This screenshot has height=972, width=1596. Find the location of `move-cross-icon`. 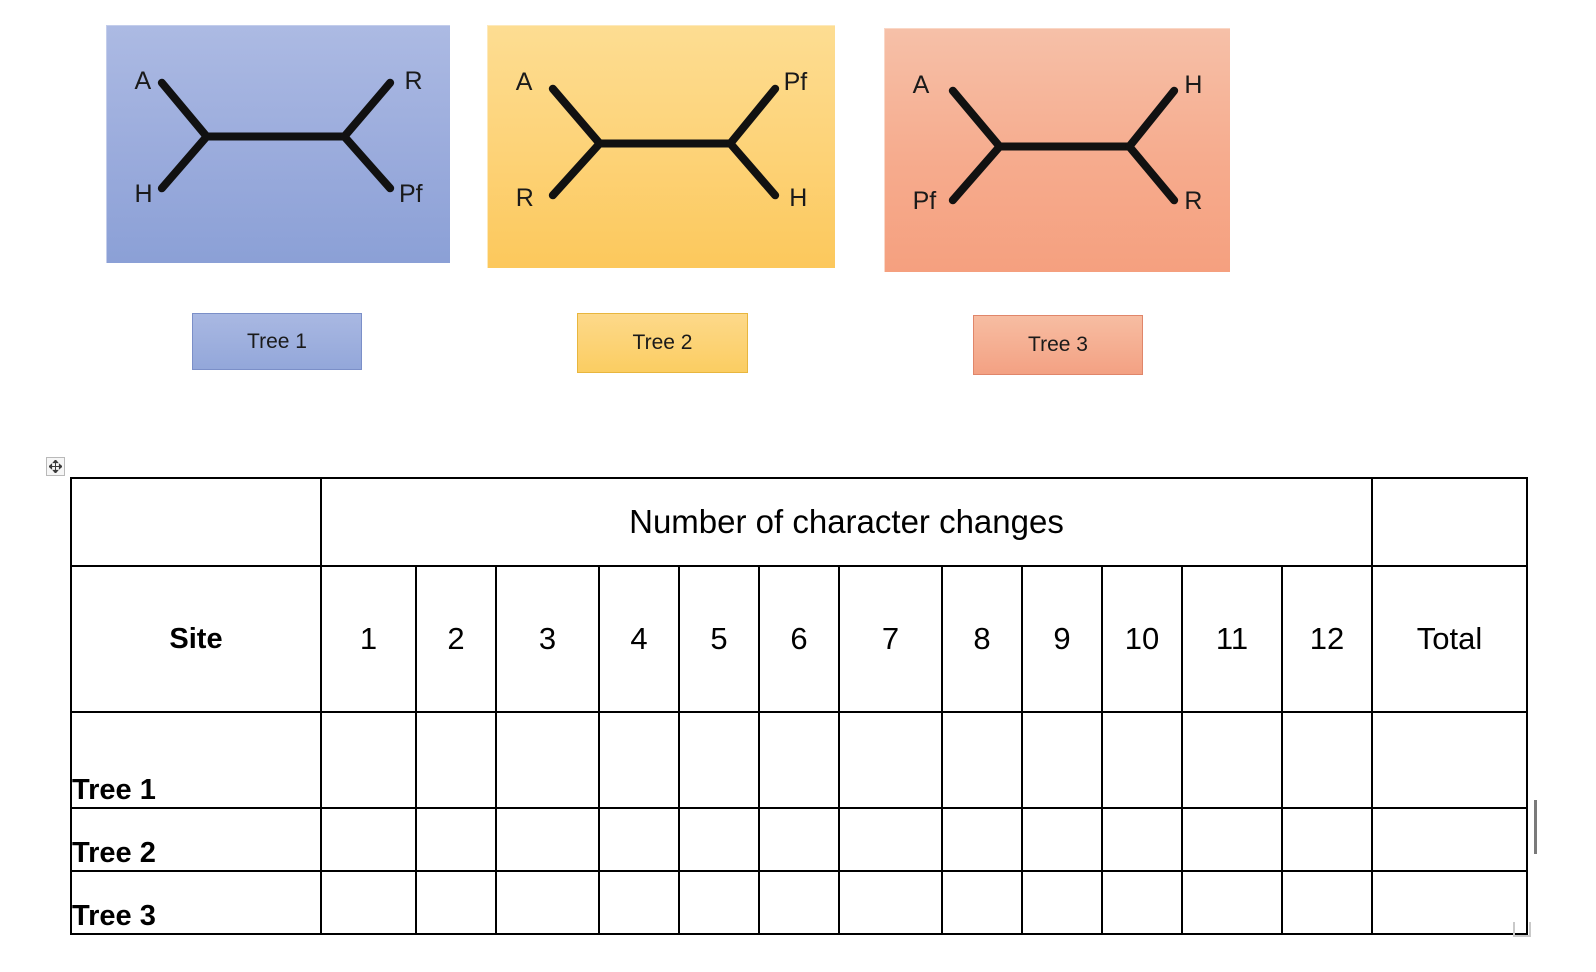

move-cross-icon is located at coordinates (55, 466).